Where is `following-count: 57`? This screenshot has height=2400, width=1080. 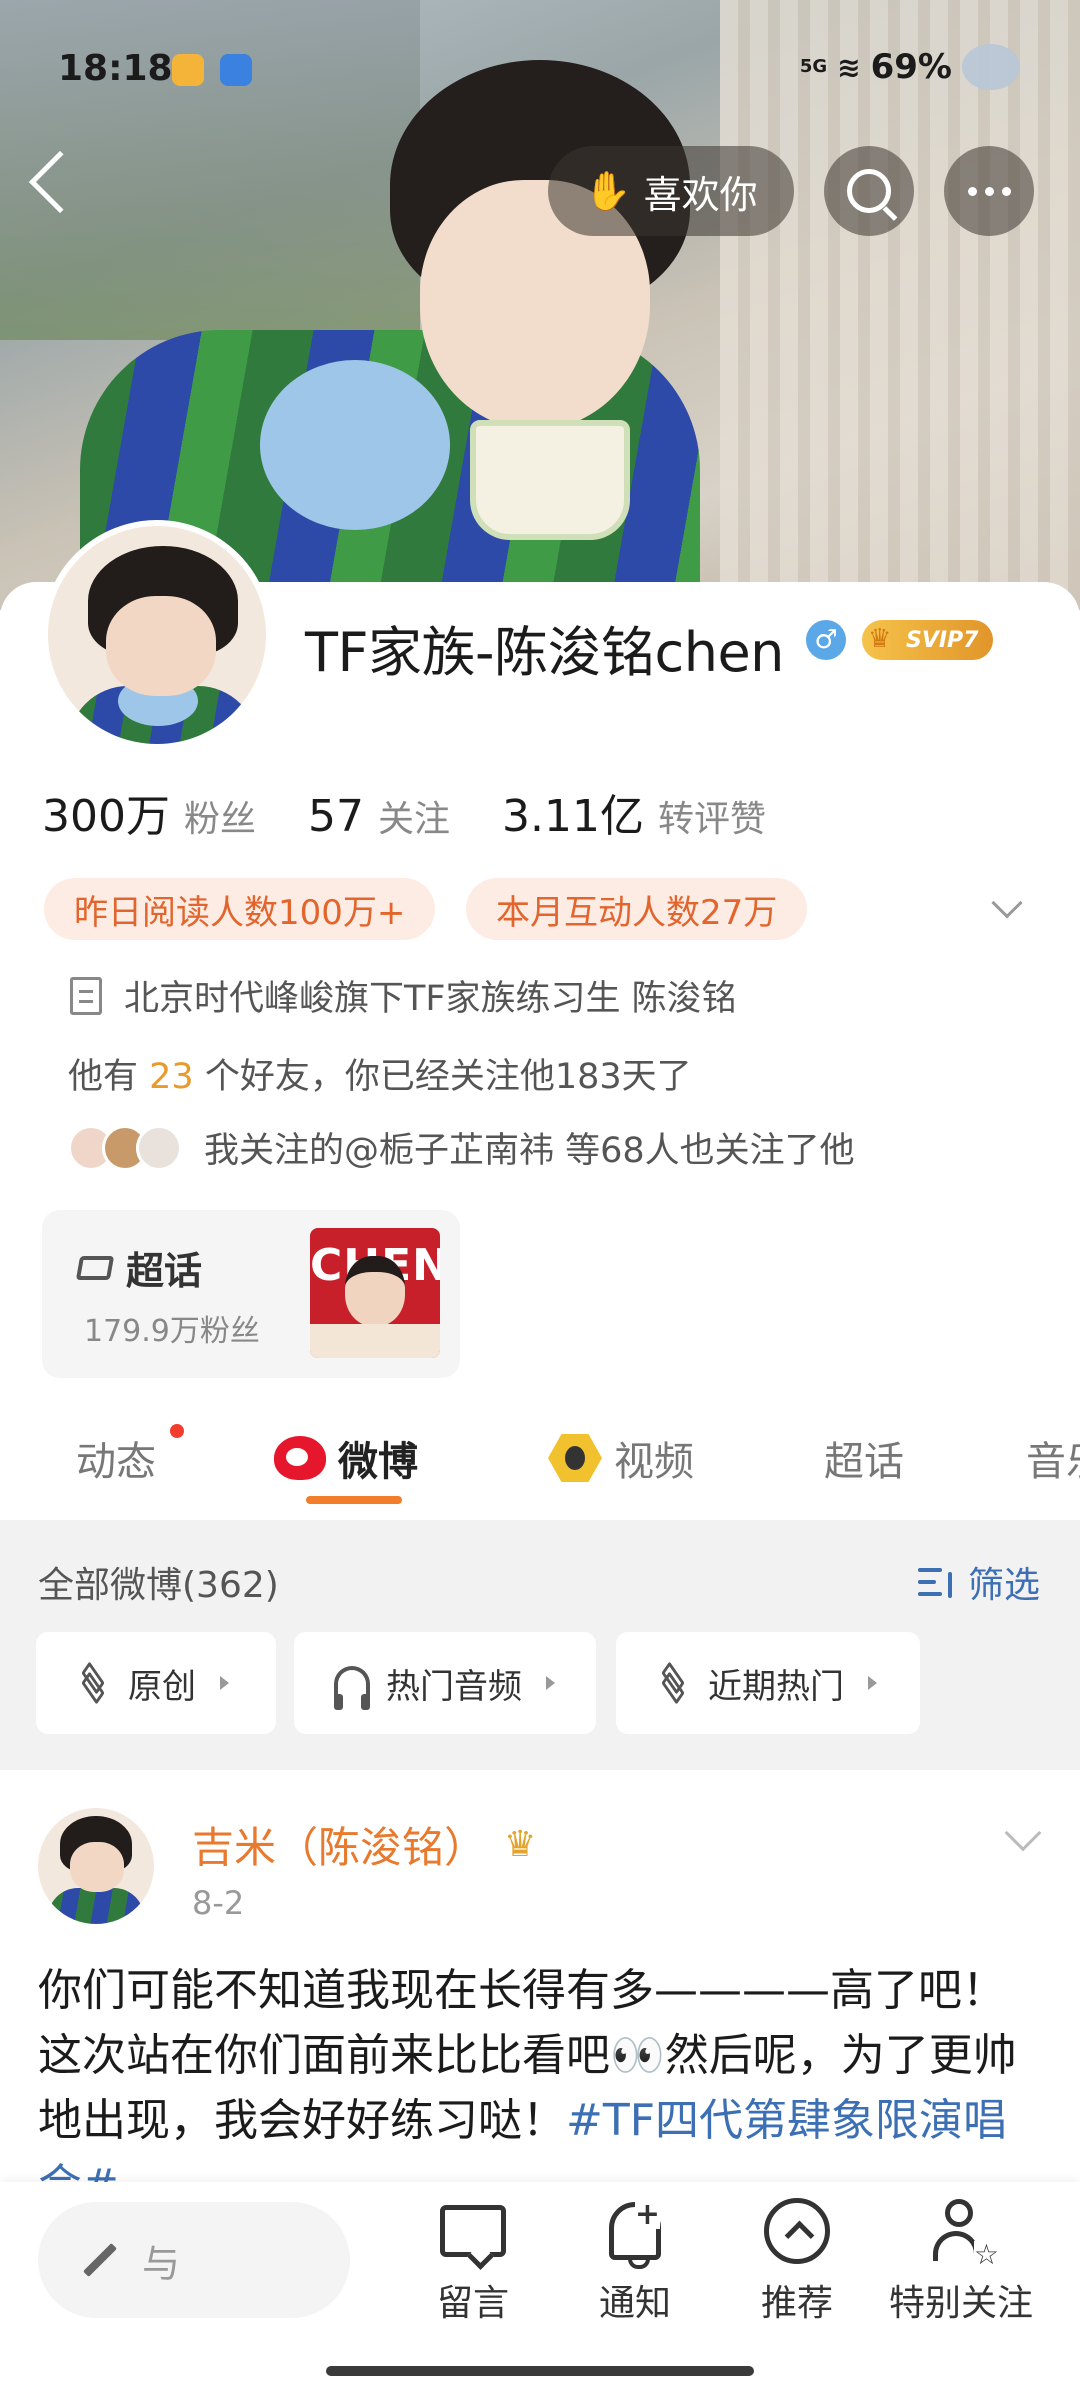
following-count: 57 is located at coordinates (336, 816).